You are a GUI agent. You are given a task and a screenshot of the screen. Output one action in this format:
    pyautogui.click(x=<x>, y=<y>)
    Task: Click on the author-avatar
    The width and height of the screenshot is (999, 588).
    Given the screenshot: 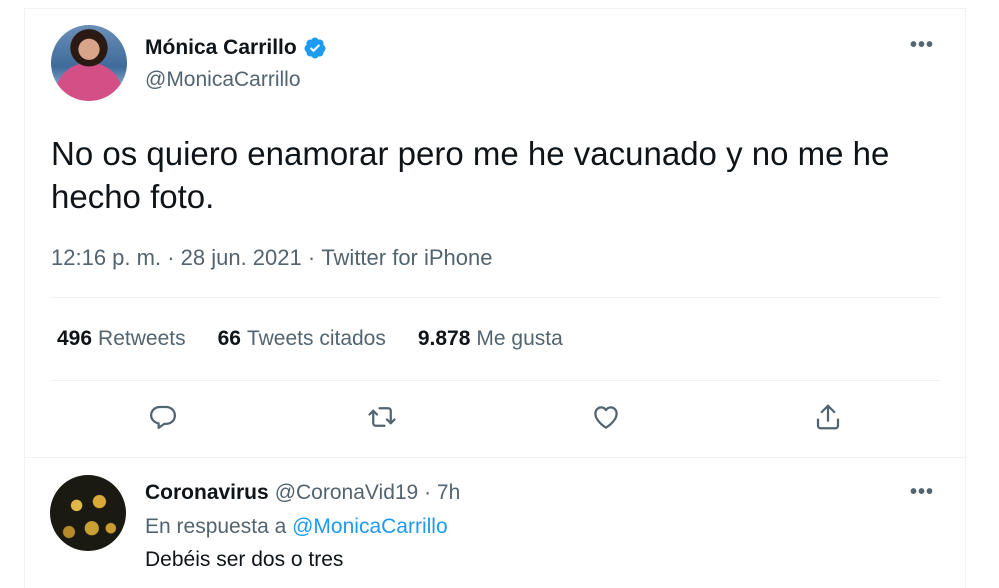 What is the action you would take?
    pyautogui.click(x=89, y=63)
    